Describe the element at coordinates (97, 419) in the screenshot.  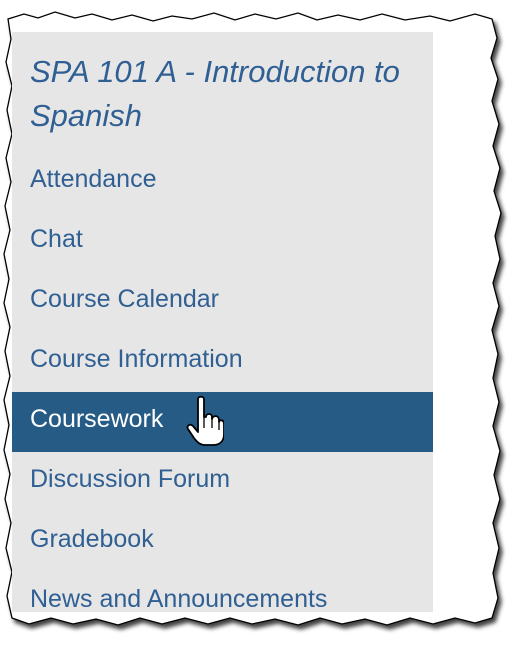
I see `sidebar-item-label: Coursework` at that location.